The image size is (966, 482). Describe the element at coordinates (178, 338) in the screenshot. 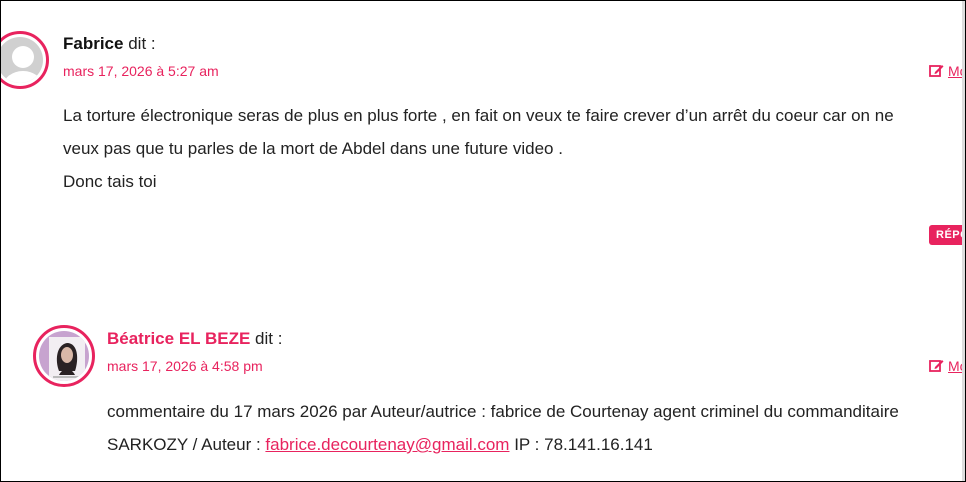

I see `author-name-link: Béatrice EL BEZE` at that location.